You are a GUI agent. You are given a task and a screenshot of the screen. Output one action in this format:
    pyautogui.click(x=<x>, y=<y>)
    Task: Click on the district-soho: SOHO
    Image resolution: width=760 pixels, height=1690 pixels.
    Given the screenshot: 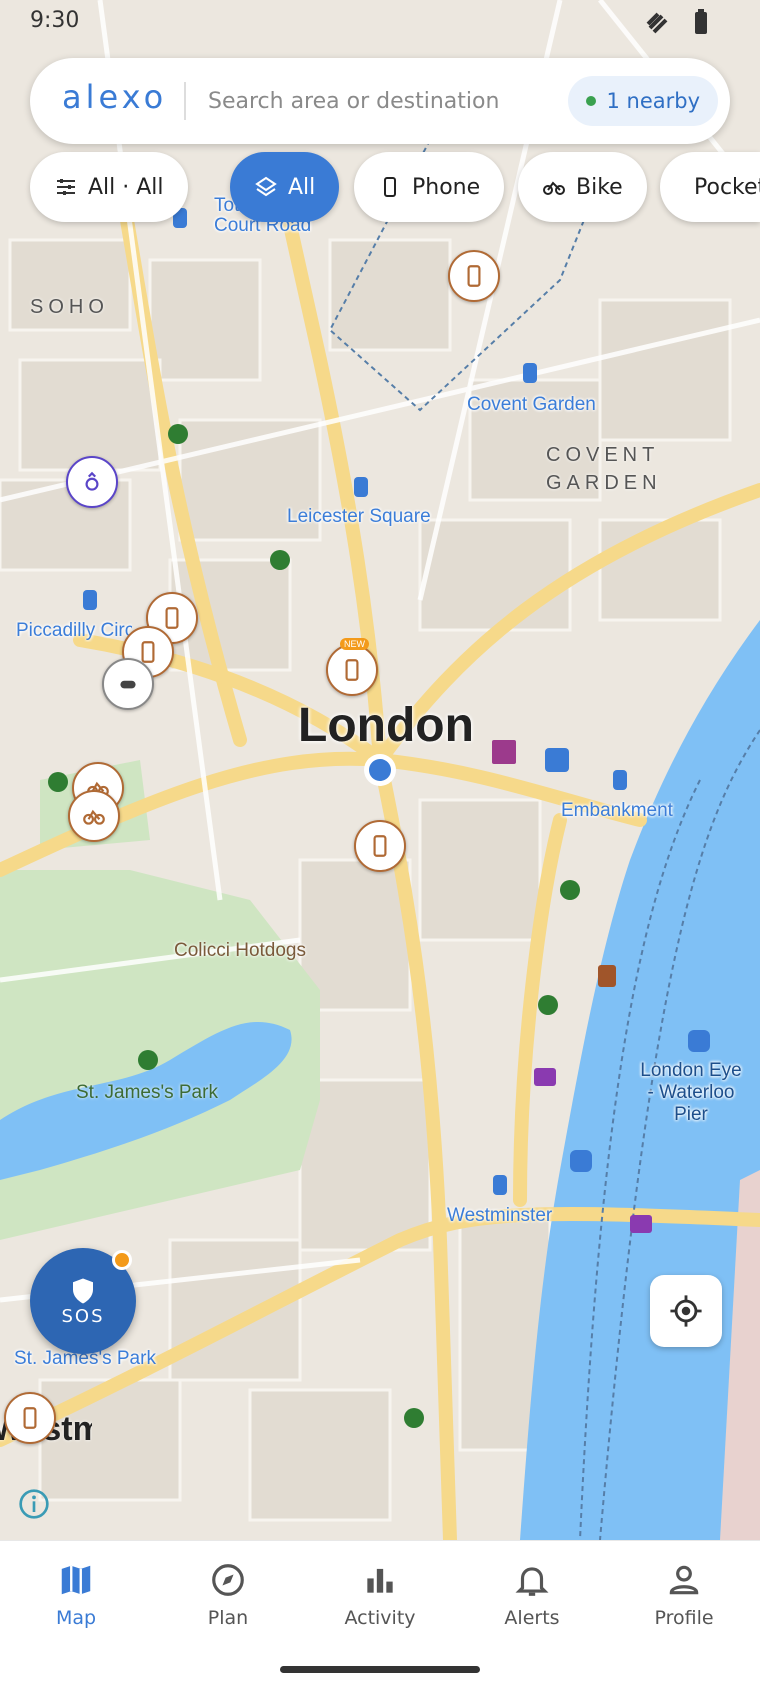 What is the action you would take?
    pyautogui.click(x=69, y=307)
    